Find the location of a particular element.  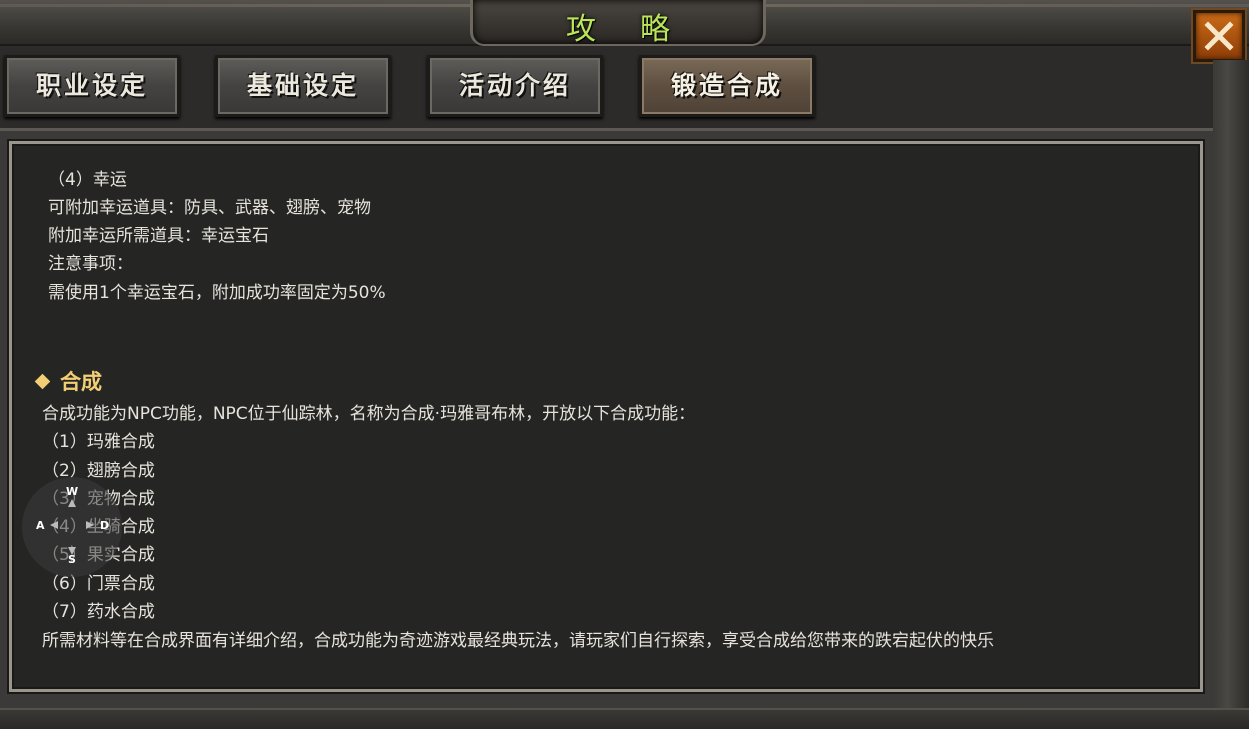

synthesis-heading-text: 合成 is located at coordinates (81, 382).